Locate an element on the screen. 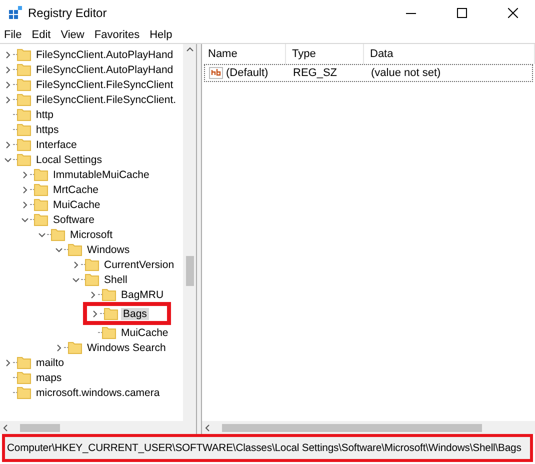 This screenshot has width=535, height=464. maximize-icon is located at coordinates (461, 13).